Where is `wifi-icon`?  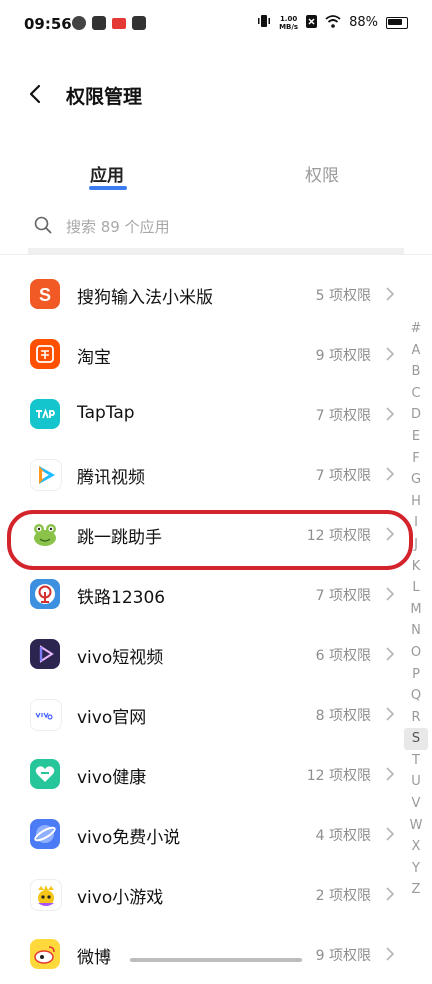 wifi-icon is located at coordinates (333, 22).